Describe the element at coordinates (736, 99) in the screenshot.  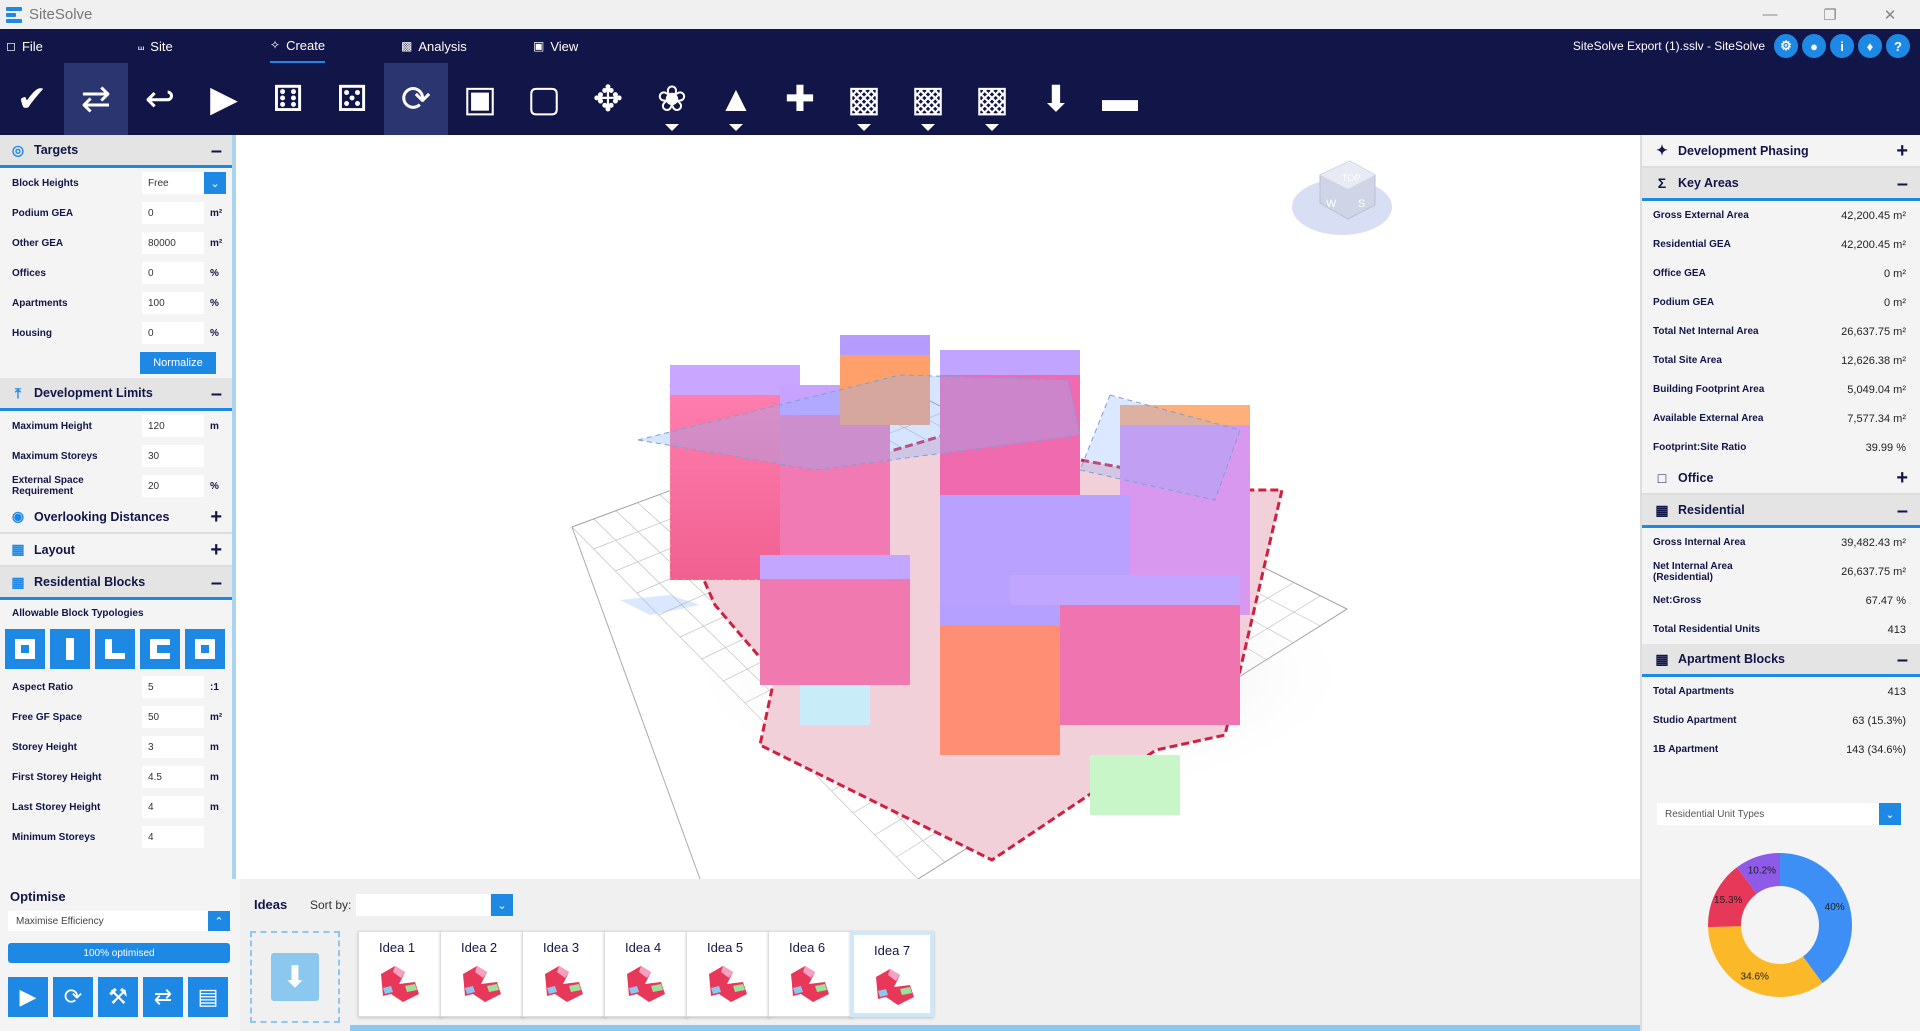
I see `buildings-icon: ▲` at that location.